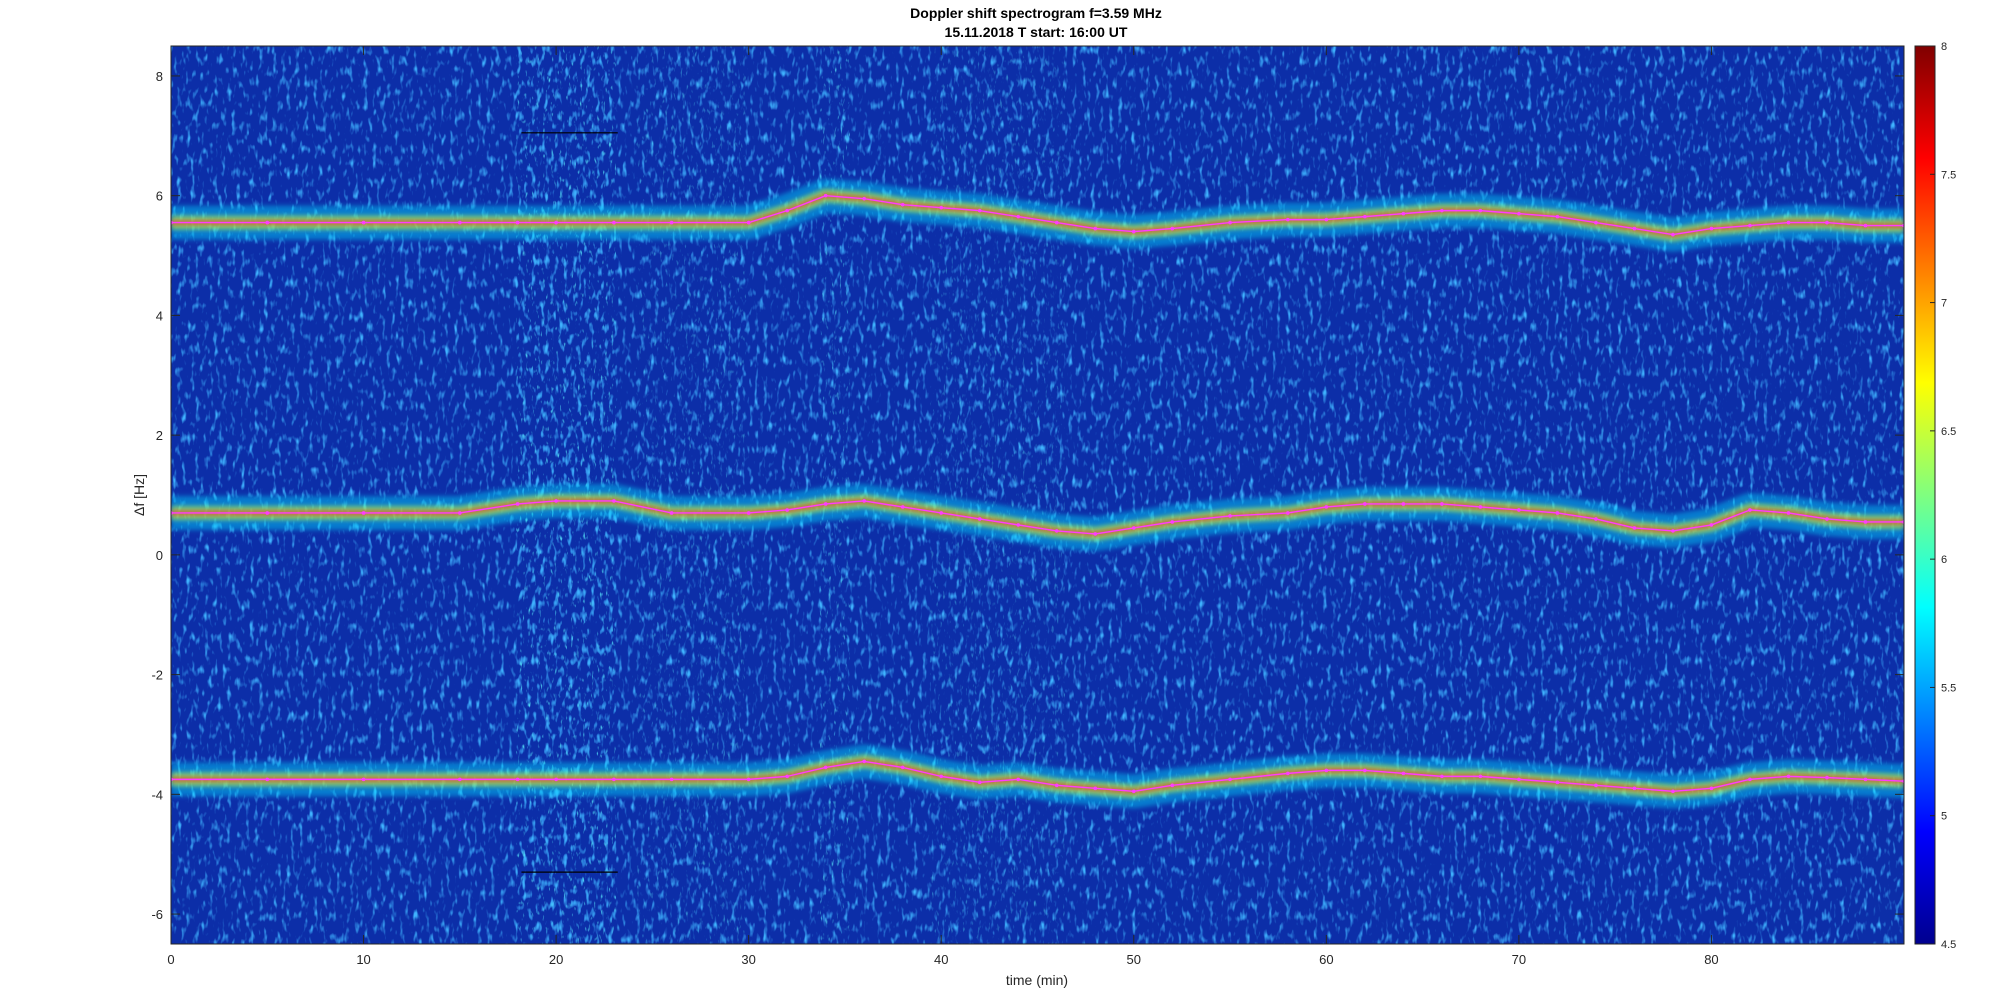  I want to click on y-axis-label: Δf [Hz], so click(139, 495).